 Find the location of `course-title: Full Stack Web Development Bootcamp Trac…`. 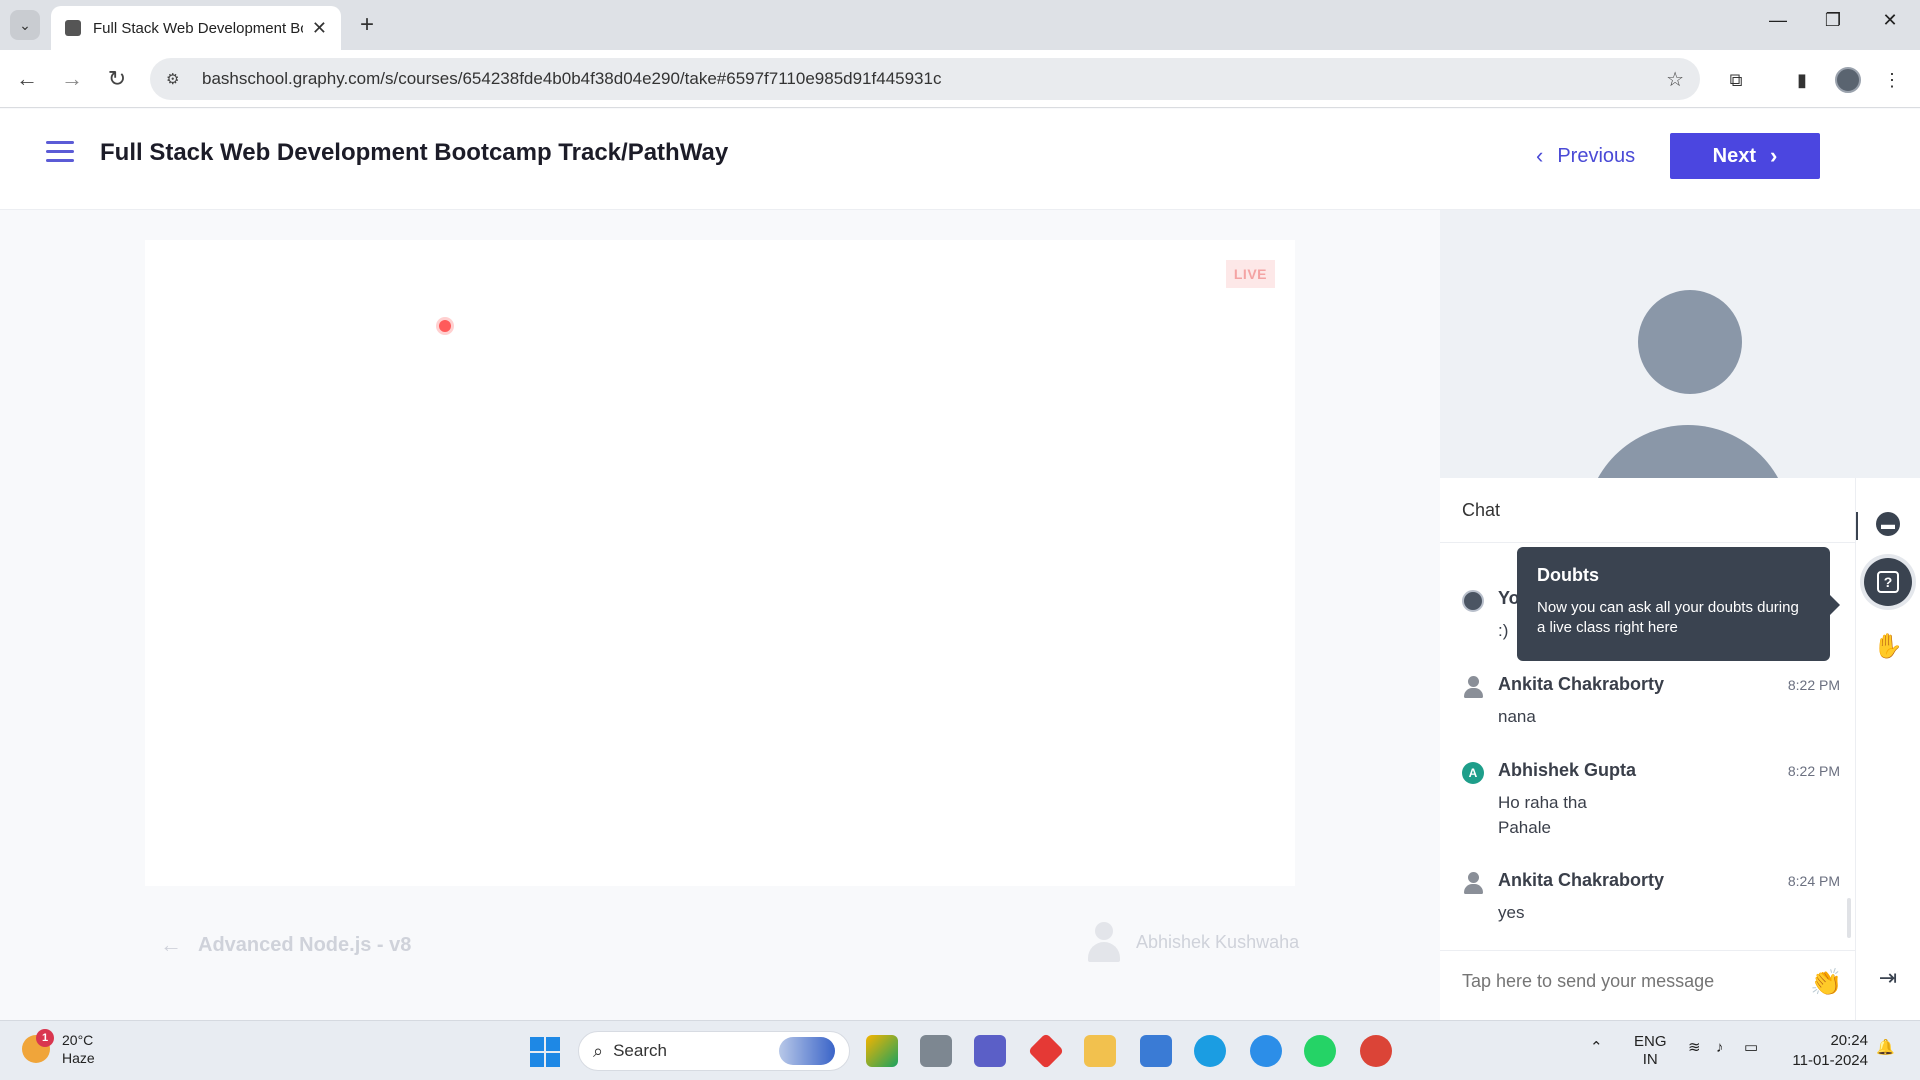

course-title: Full Stack Web Development Bootcamp Trac… is located at coordinates (414, 152).